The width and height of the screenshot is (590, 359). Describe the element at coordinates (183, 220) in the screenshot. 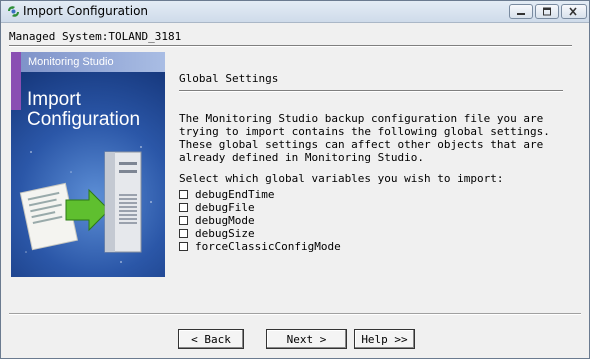

I see `checkbox-debugMode` at that location.